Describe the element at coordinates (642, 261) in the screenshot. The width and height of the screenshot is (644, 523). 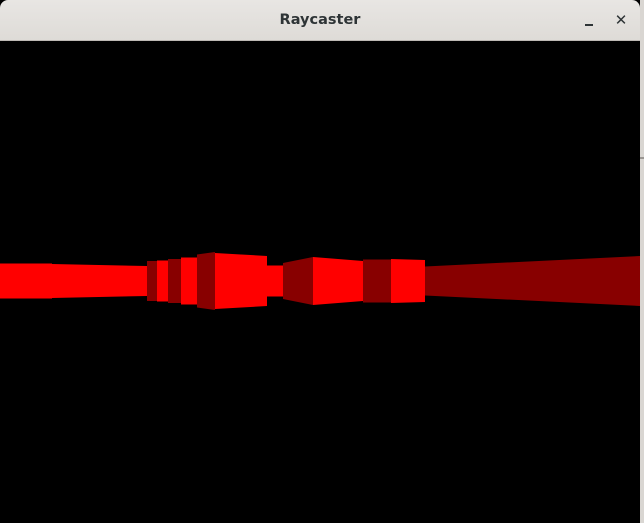
I see `desktop-edge` at that location.